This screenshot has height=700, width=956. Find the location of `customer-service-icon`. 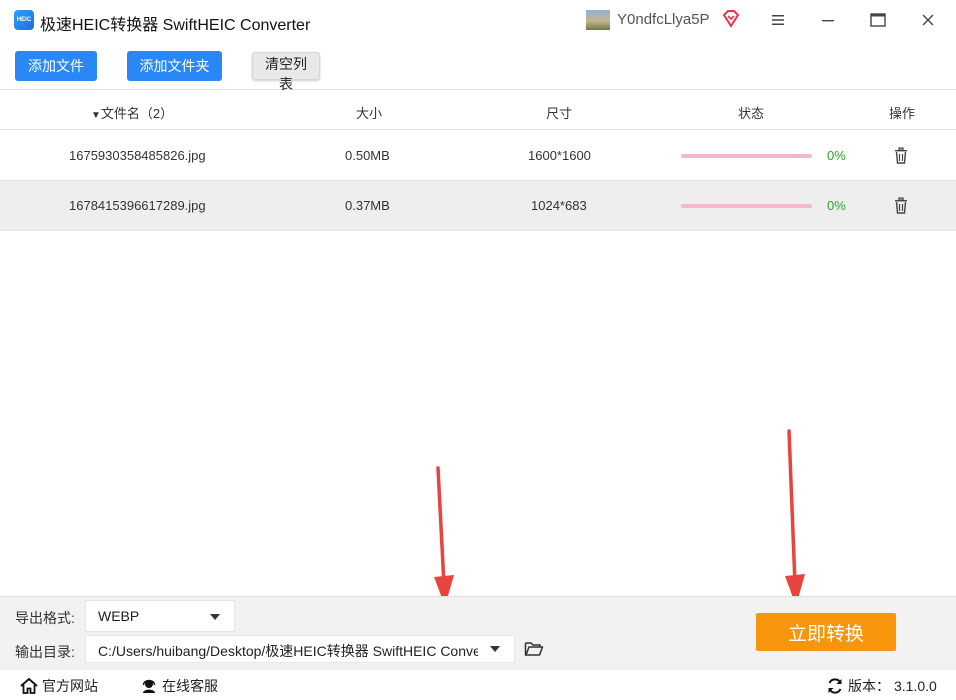

customer-service-icon is located at coordinates (149, 686).